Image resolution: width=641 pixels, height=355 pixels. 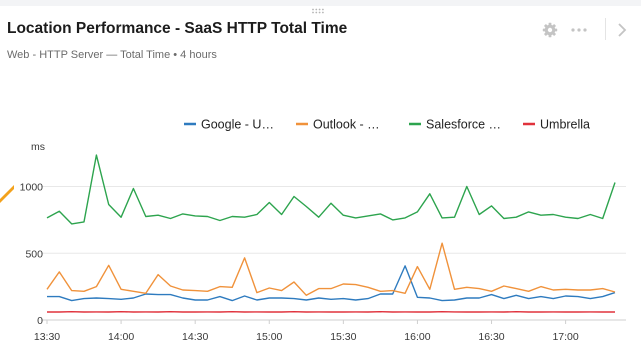 I want to click on y-axis-label: ms, so click(x=38, y=147).